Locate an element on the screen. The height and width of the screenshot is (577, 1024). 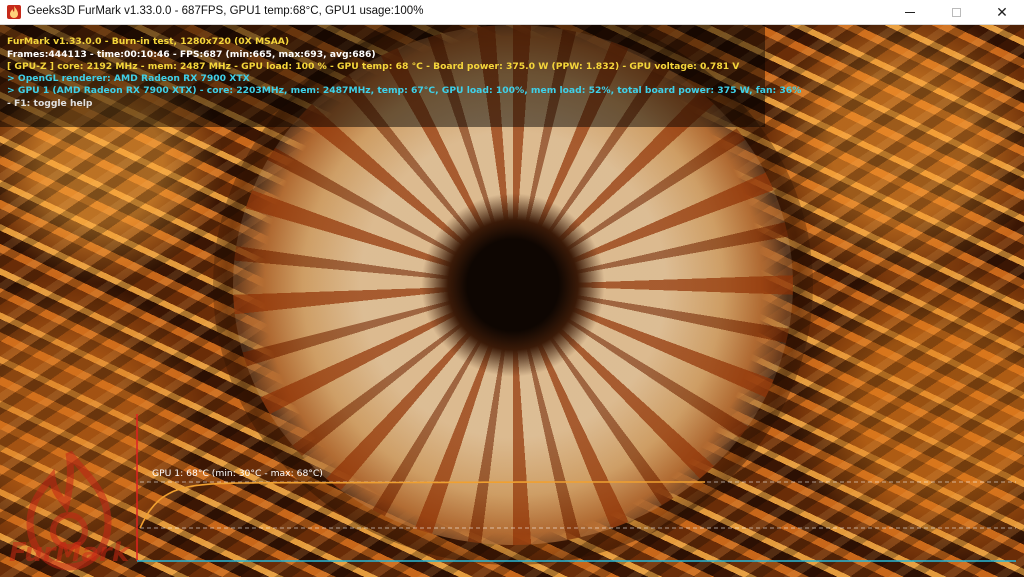
furmark-app-icon is located at coordinates (14, 12).